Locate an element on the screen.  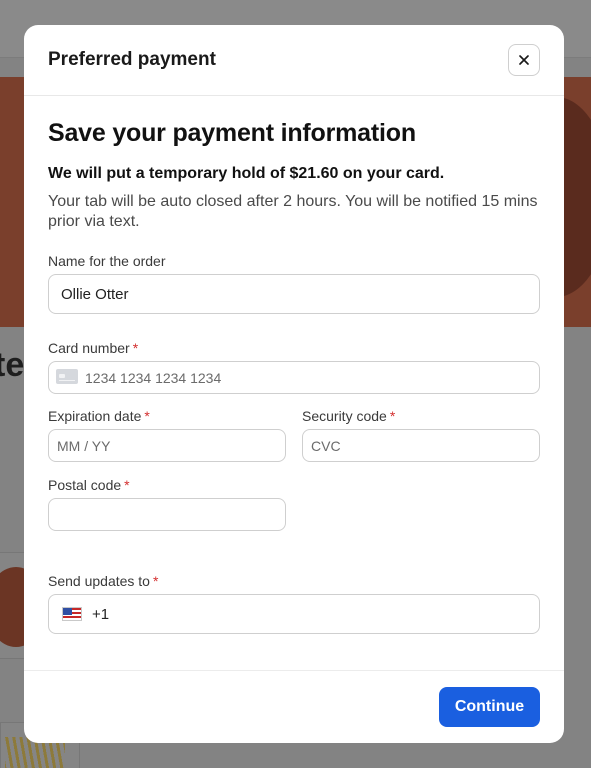
expiration-field: Expiration date * is located at coordinates (167, 435).